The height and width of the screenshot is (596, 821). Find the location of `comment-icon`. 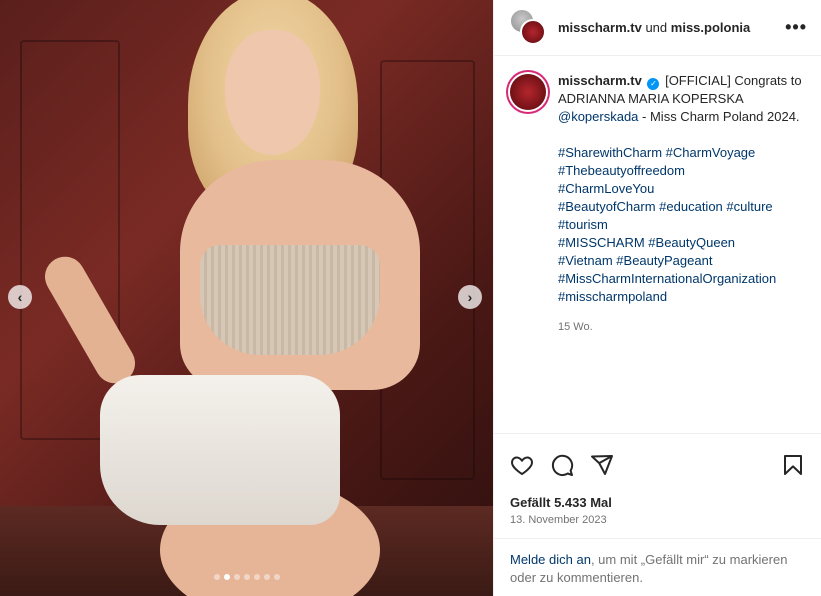

comment-icon is located at coordinates (562, 465).